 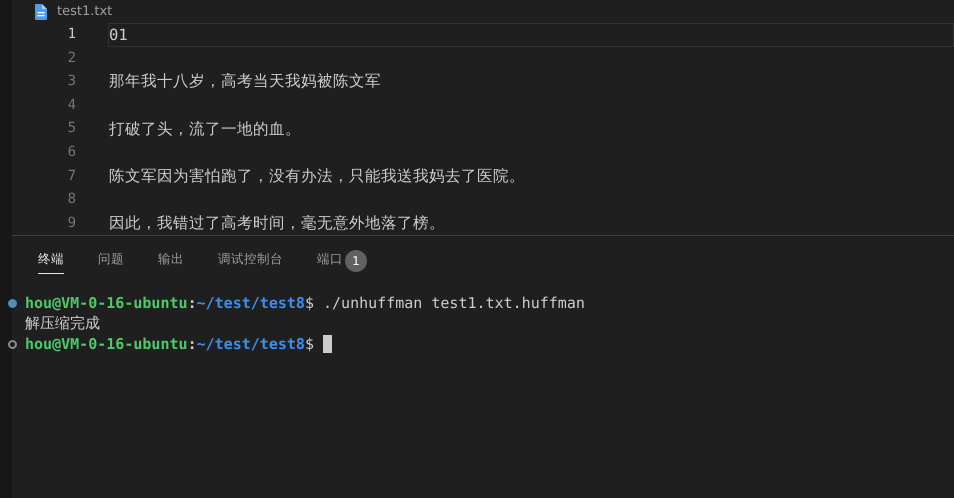 I want to click on line-number: 5, so click(x=71, y=128).